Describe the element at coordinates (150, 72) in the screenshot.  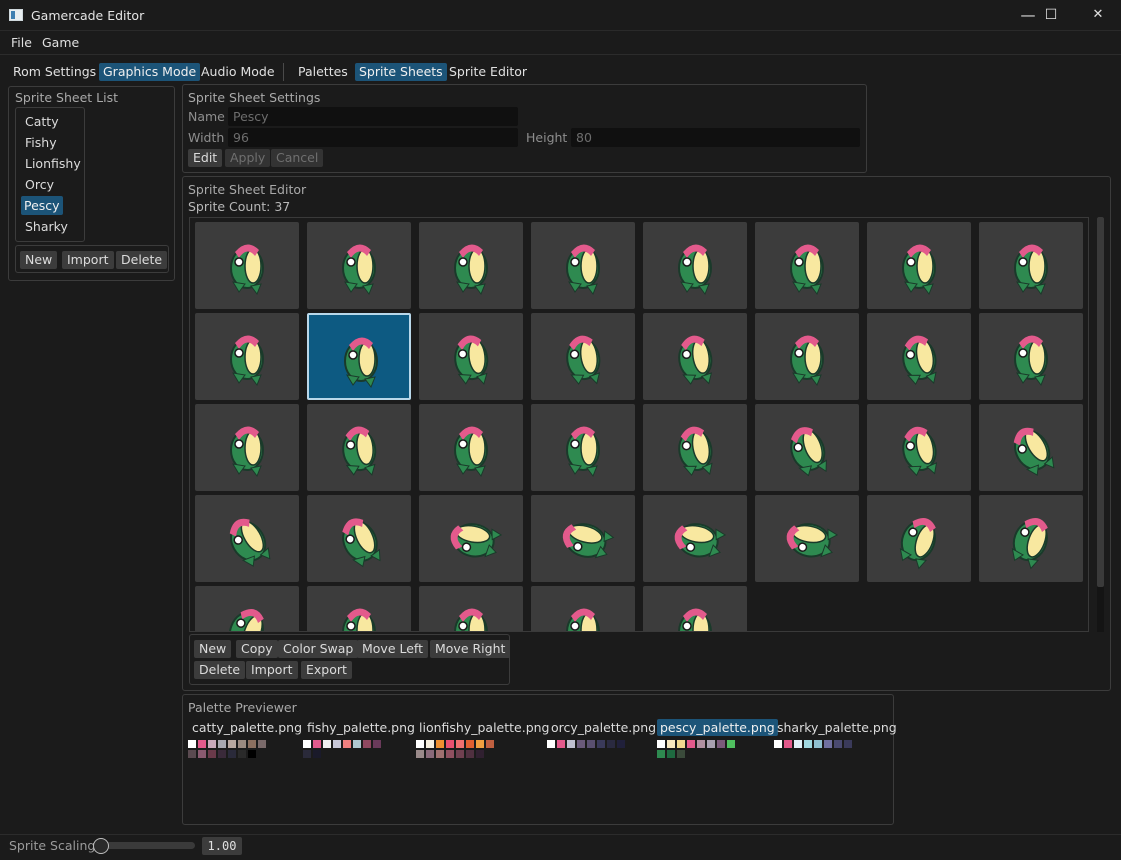
I see `tab-graphics-mode: Graphics Mode` at that location.